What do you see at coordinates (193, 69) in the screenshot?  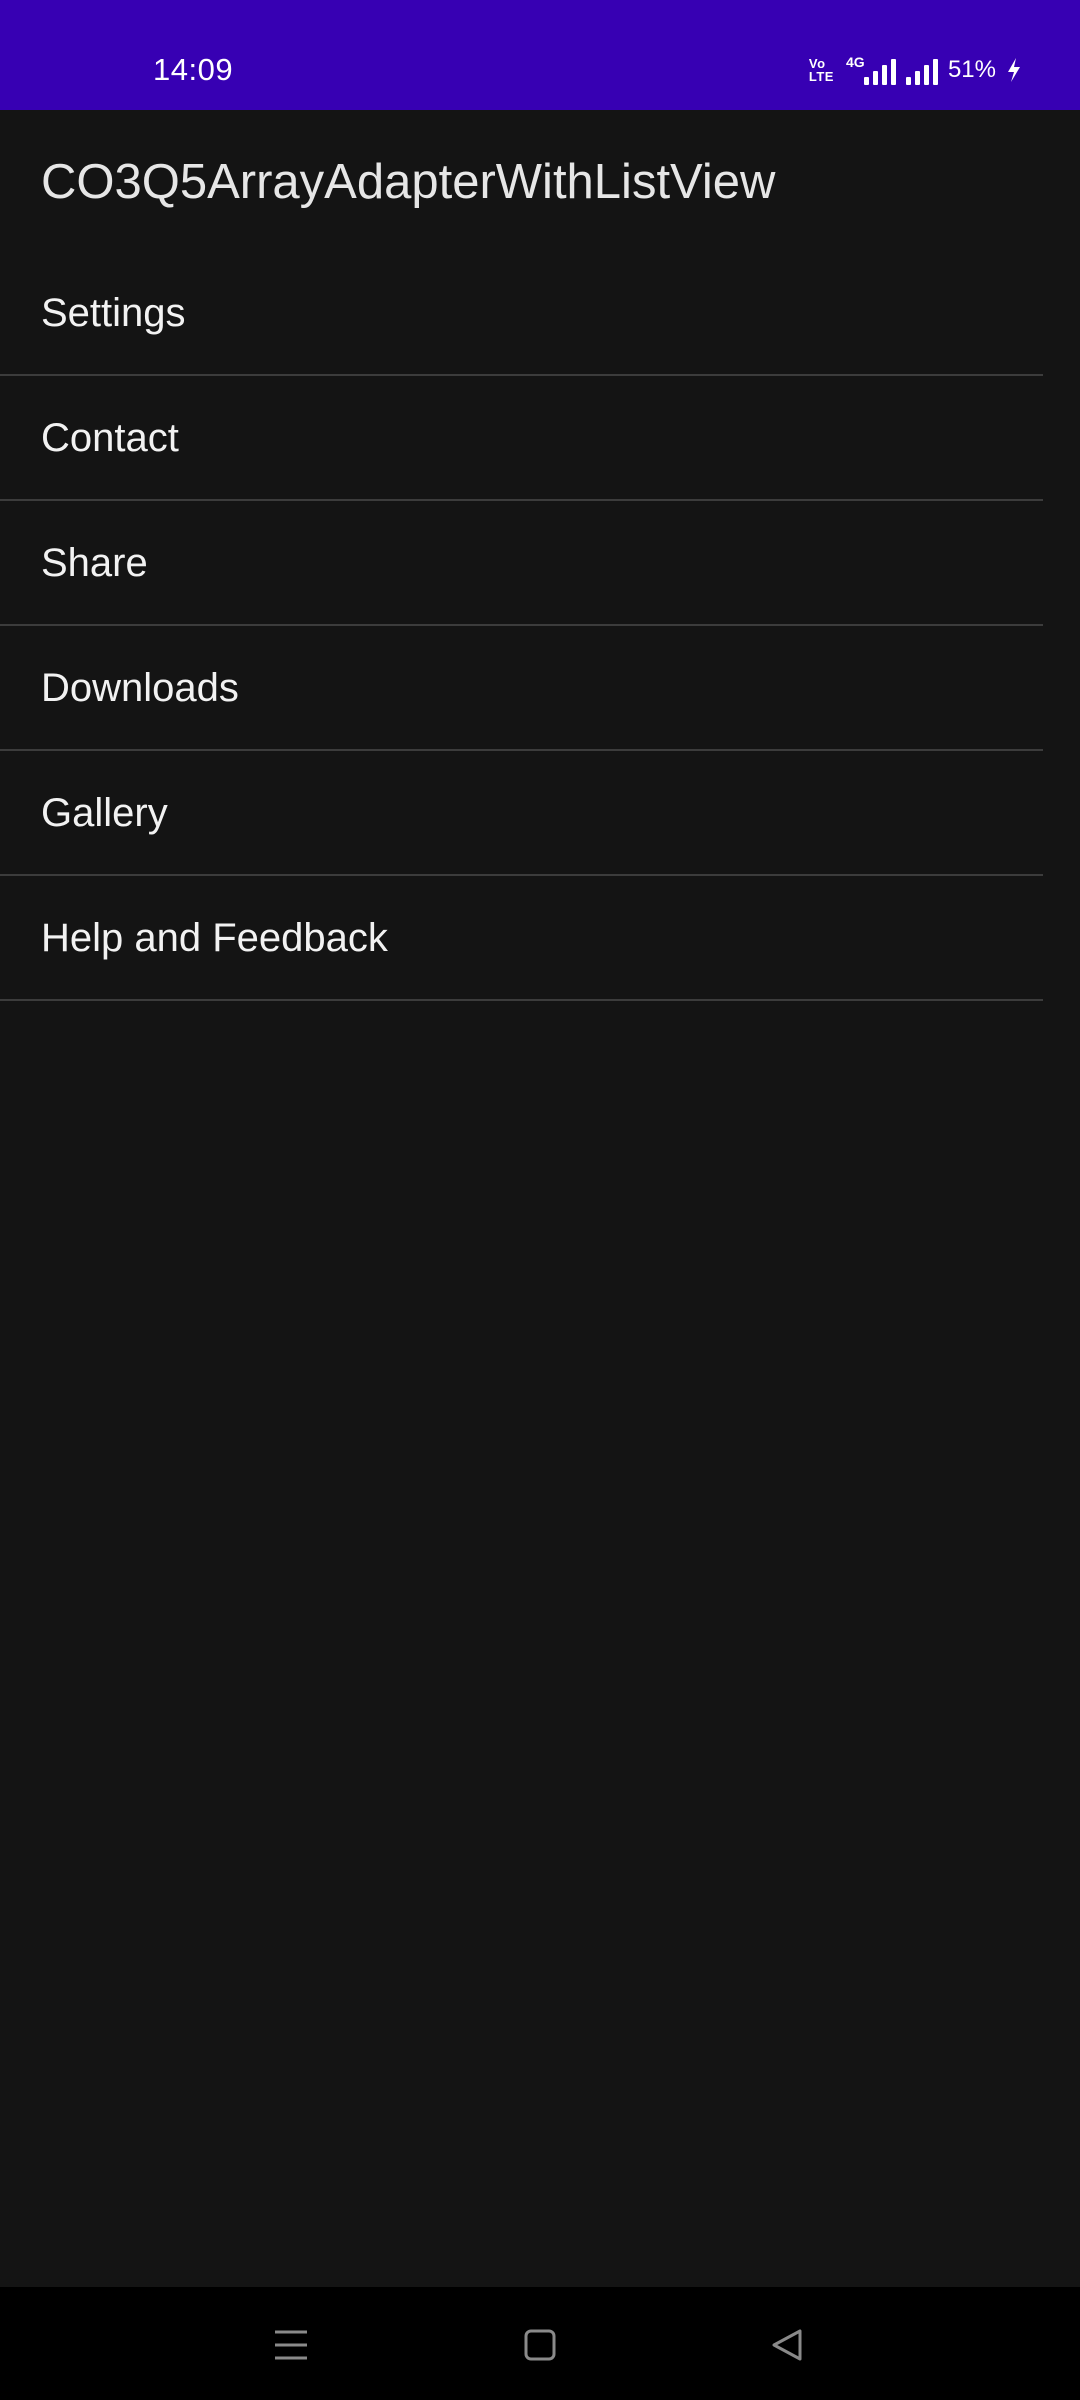 I see `status-time: 14:09` at bounding box center [193, 69].